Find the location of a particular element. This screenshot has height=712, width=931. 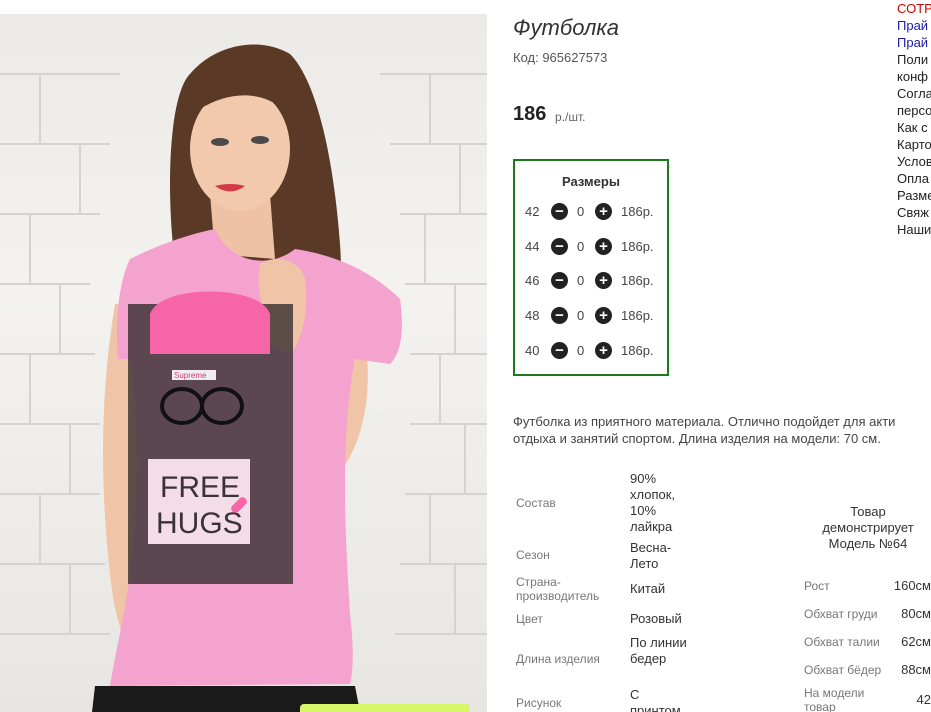

print-text-free: FREE is located at coordinates (200, 487).